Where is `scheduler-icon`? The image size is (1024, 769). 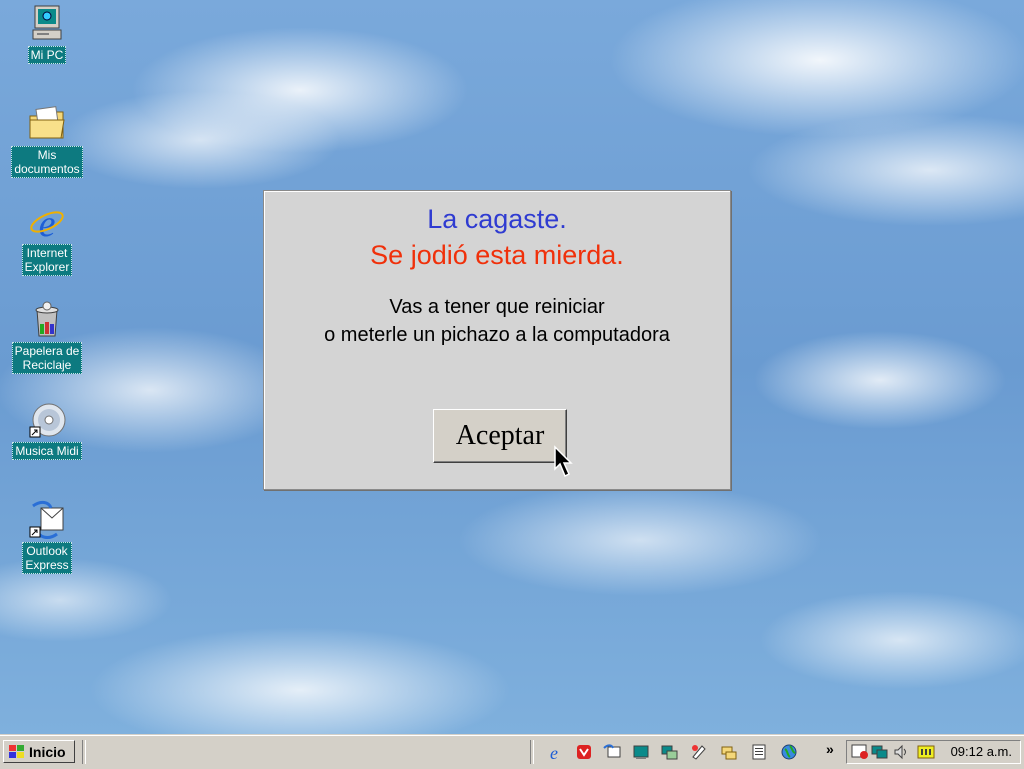 scheduler-icon is located at coordinates (860, 752).